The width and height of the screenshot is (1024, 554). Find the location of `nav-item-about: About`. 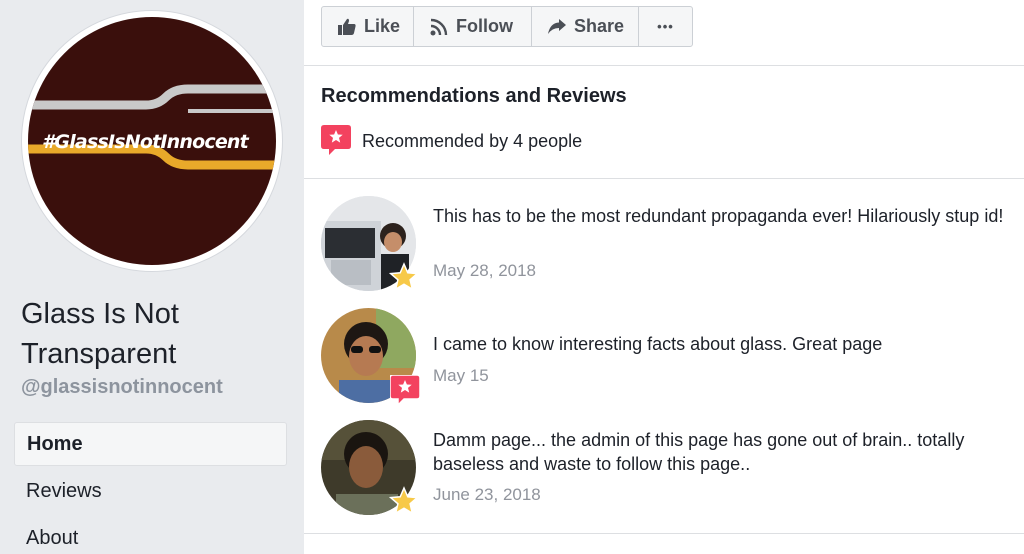

nav-item-about: About is located at coordinates (150, 535).